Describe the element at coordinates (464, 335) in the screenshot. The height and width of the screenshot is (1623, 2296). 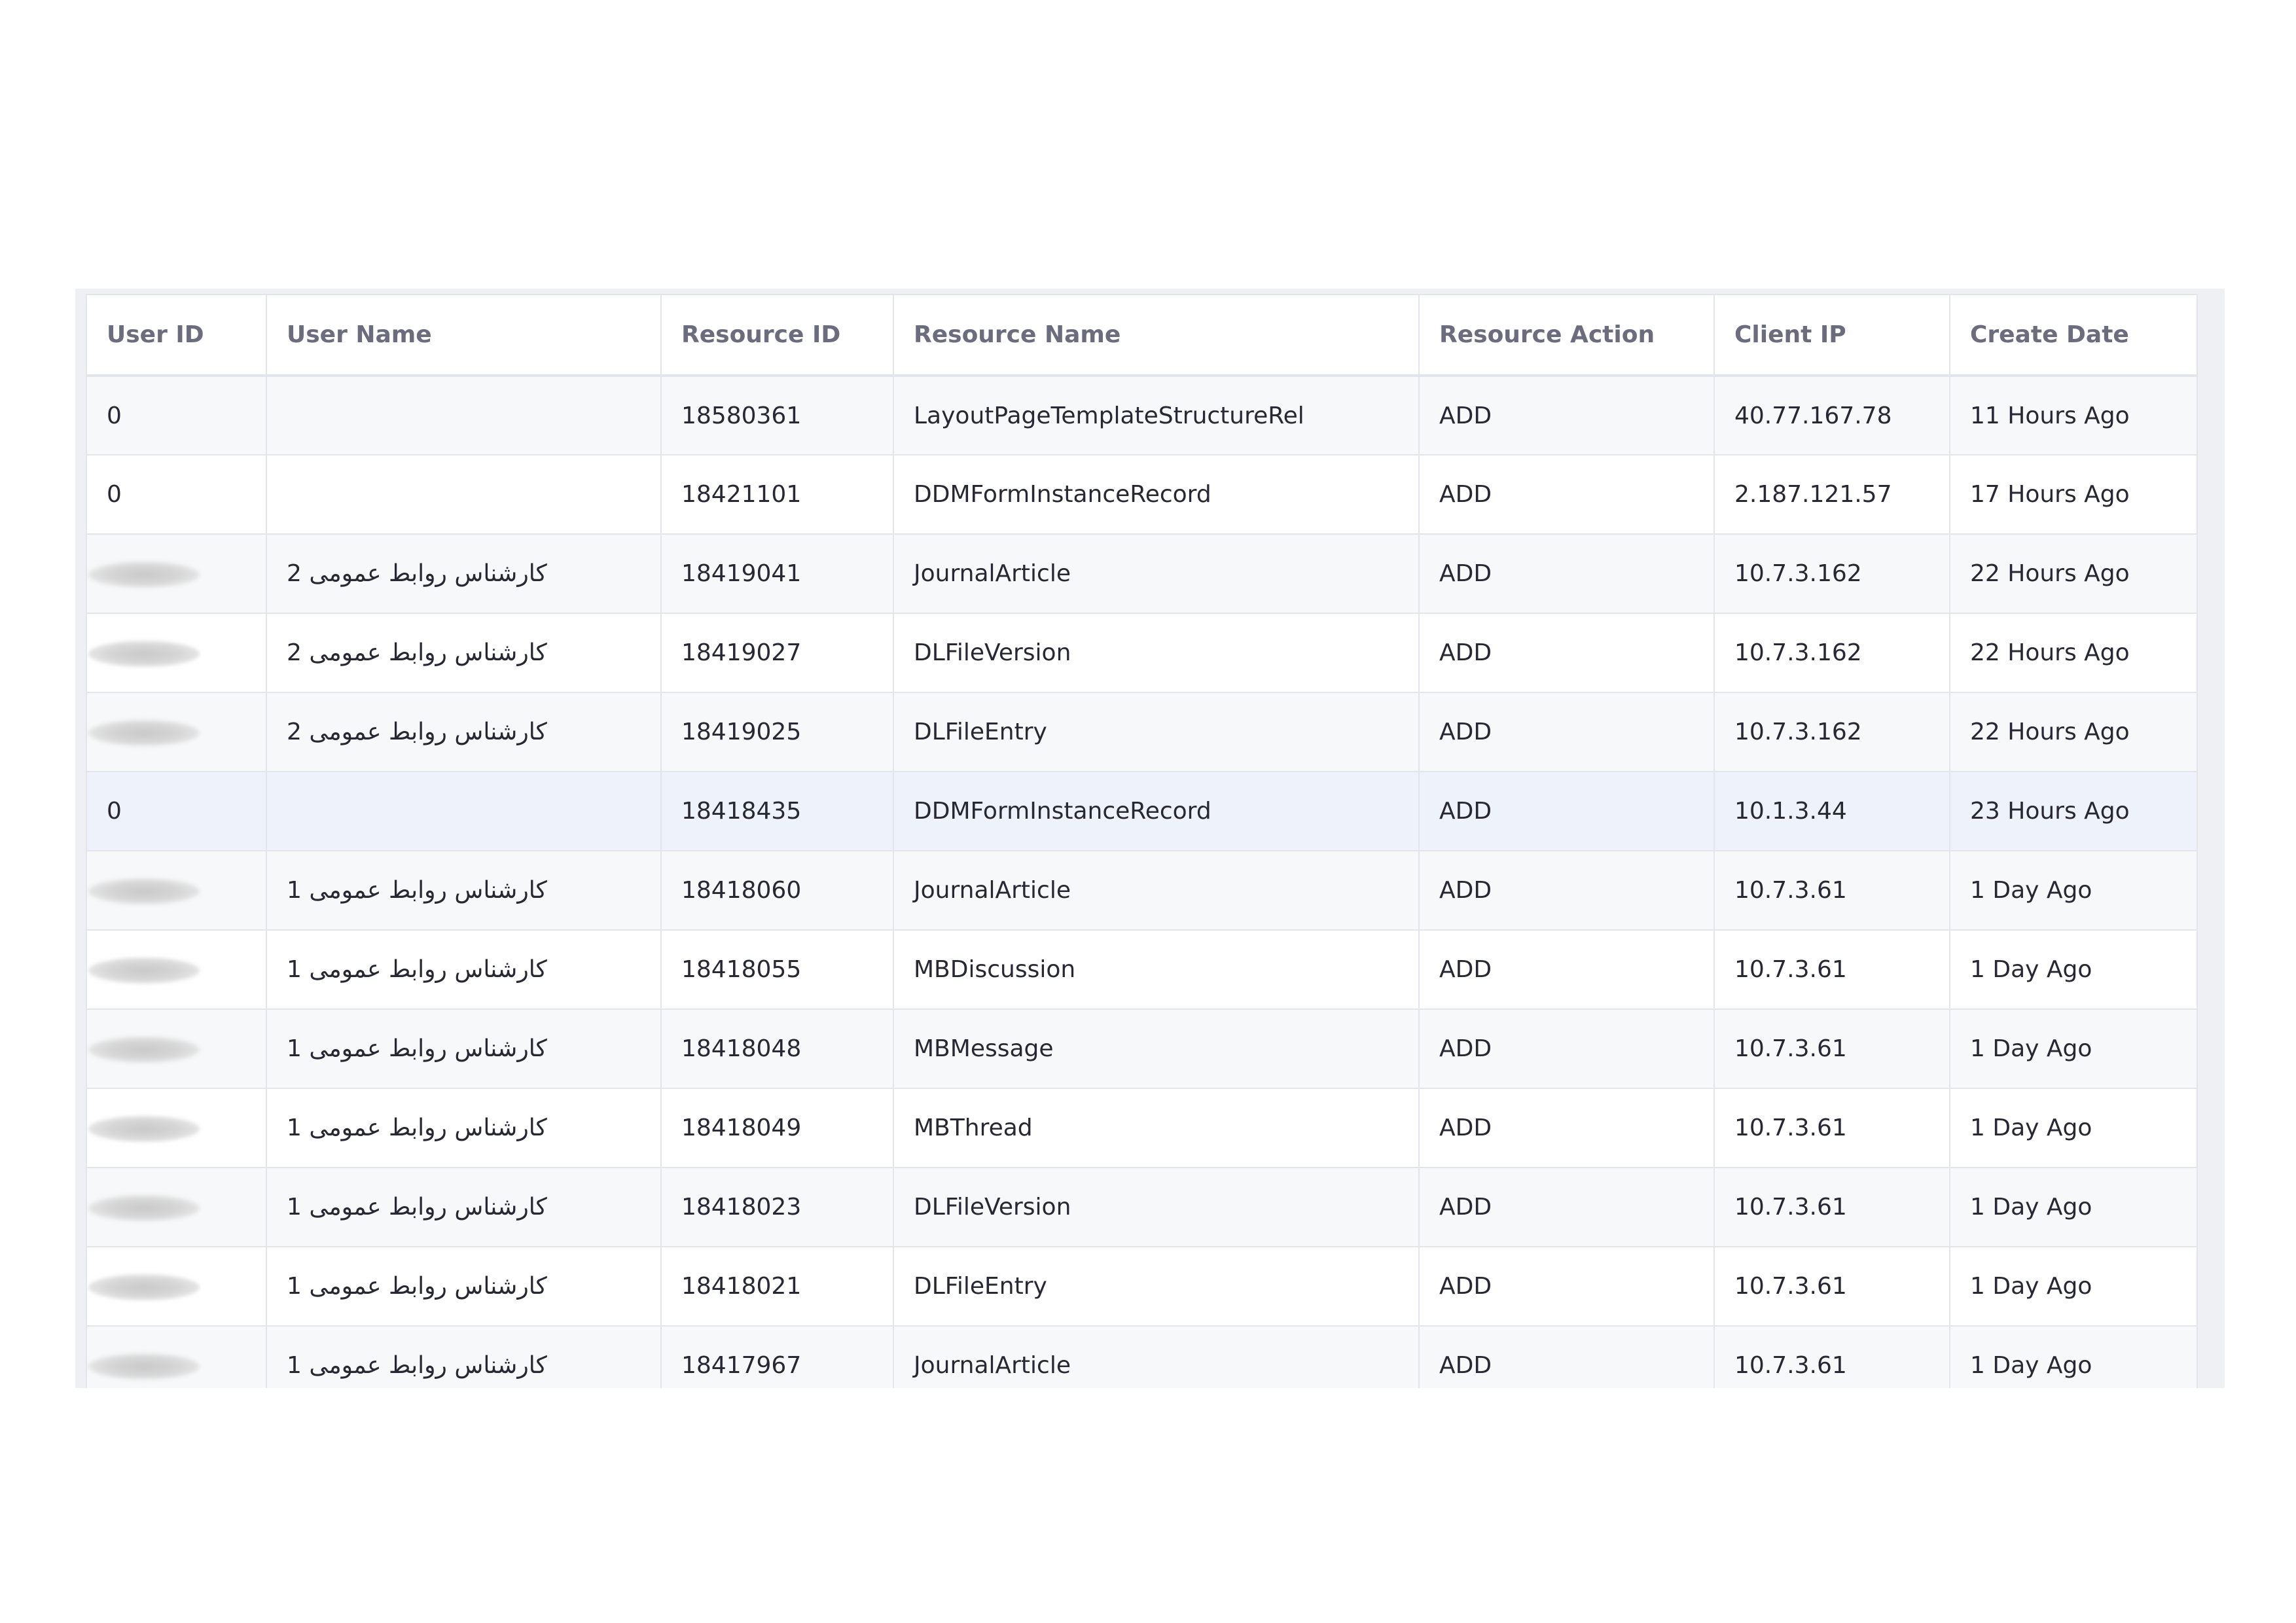
I see `column-header-user-name: User Name` at that location.